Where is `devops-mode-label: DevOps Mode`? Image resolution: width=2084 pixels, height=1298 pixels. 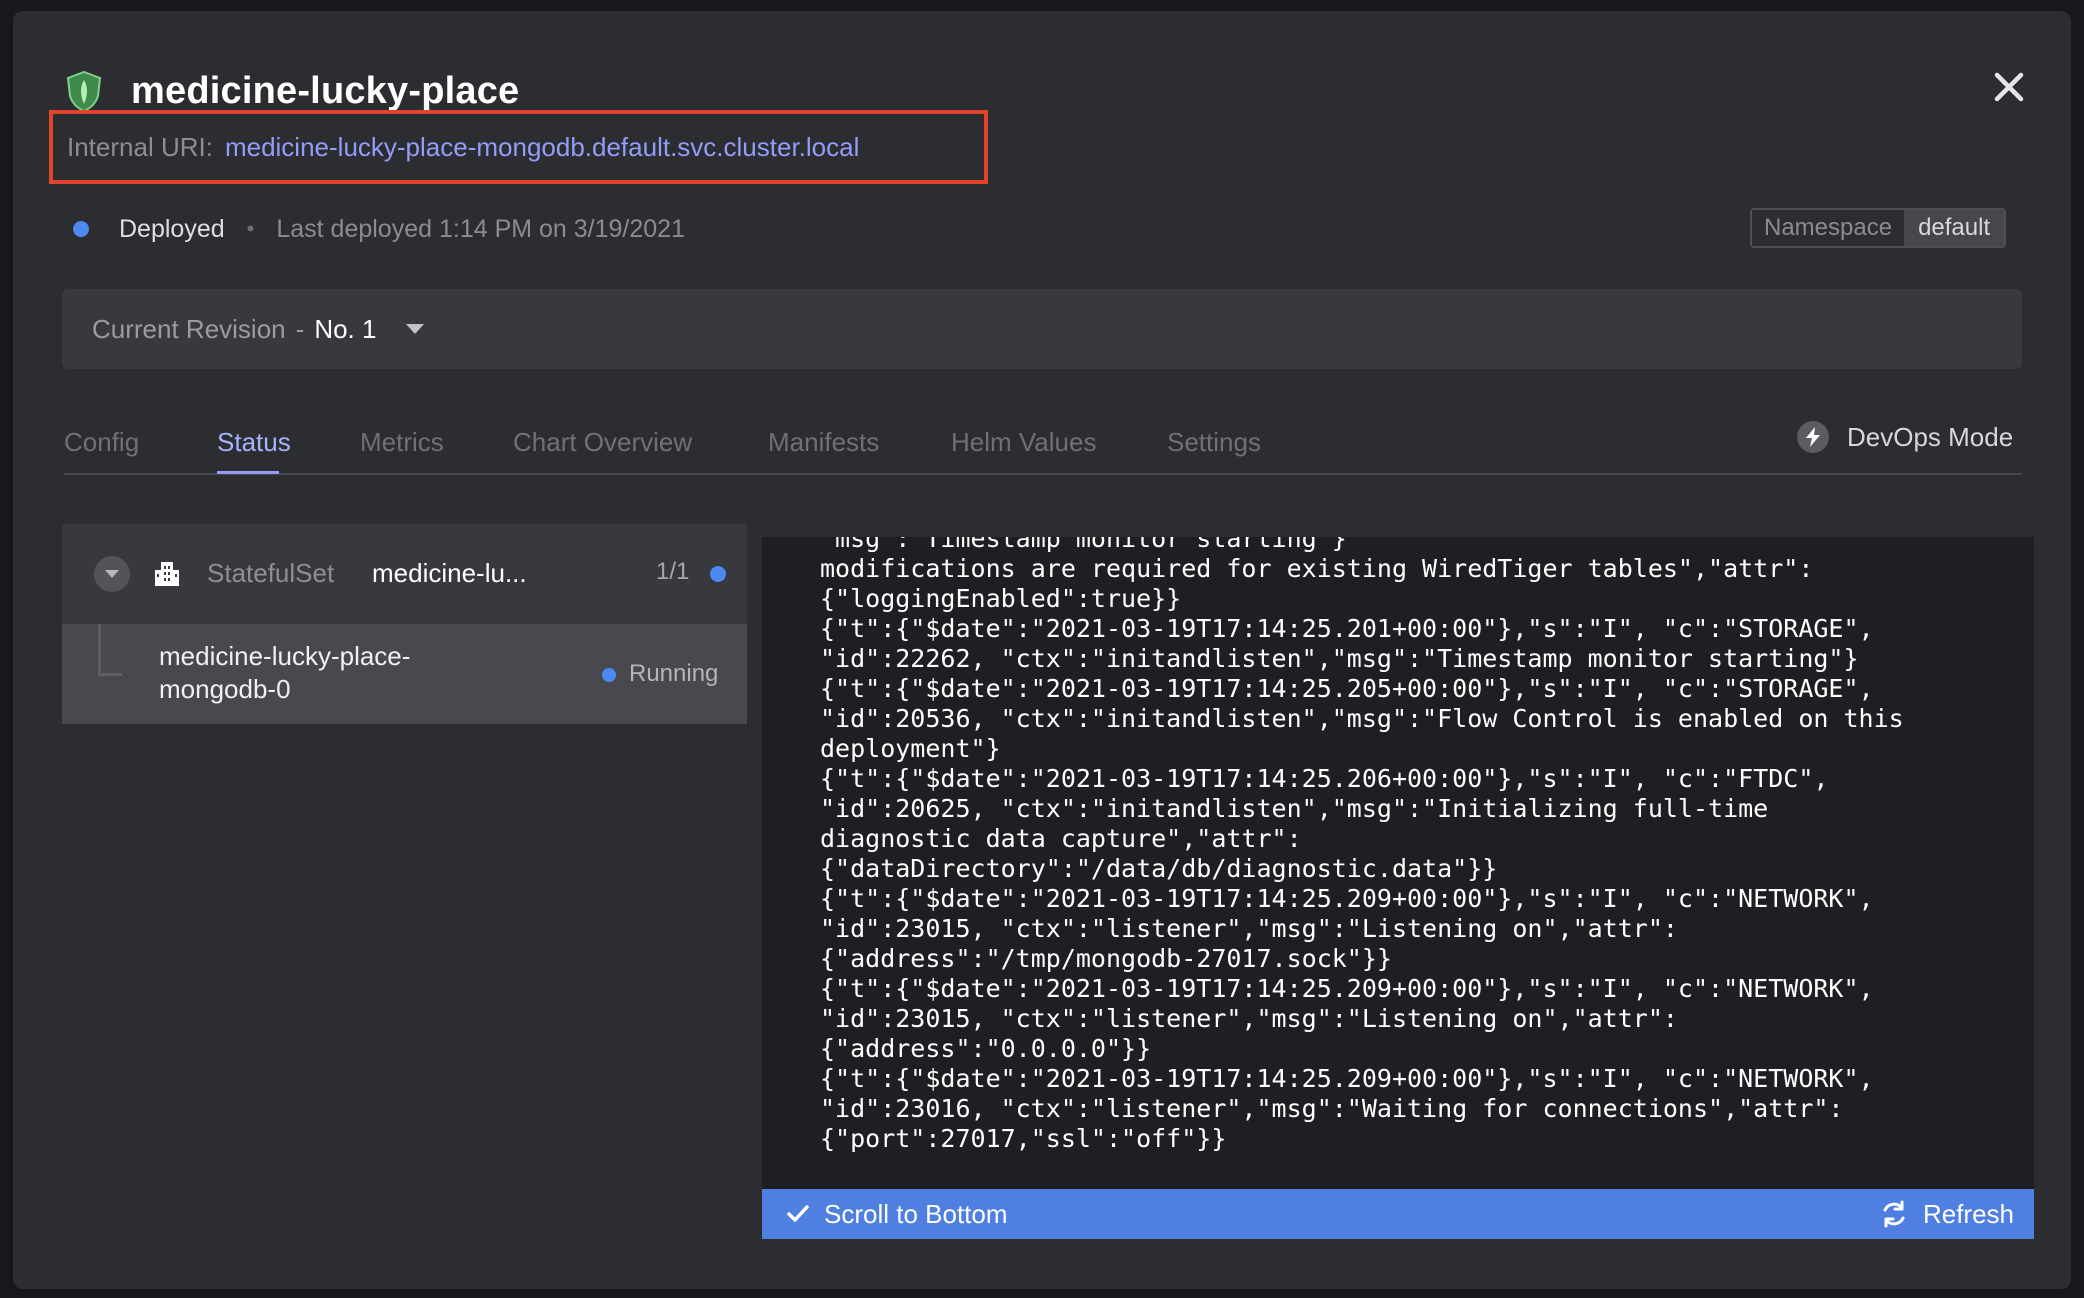
devops-mode-label: DevOps Mode is located at coordinates (1930, 436).